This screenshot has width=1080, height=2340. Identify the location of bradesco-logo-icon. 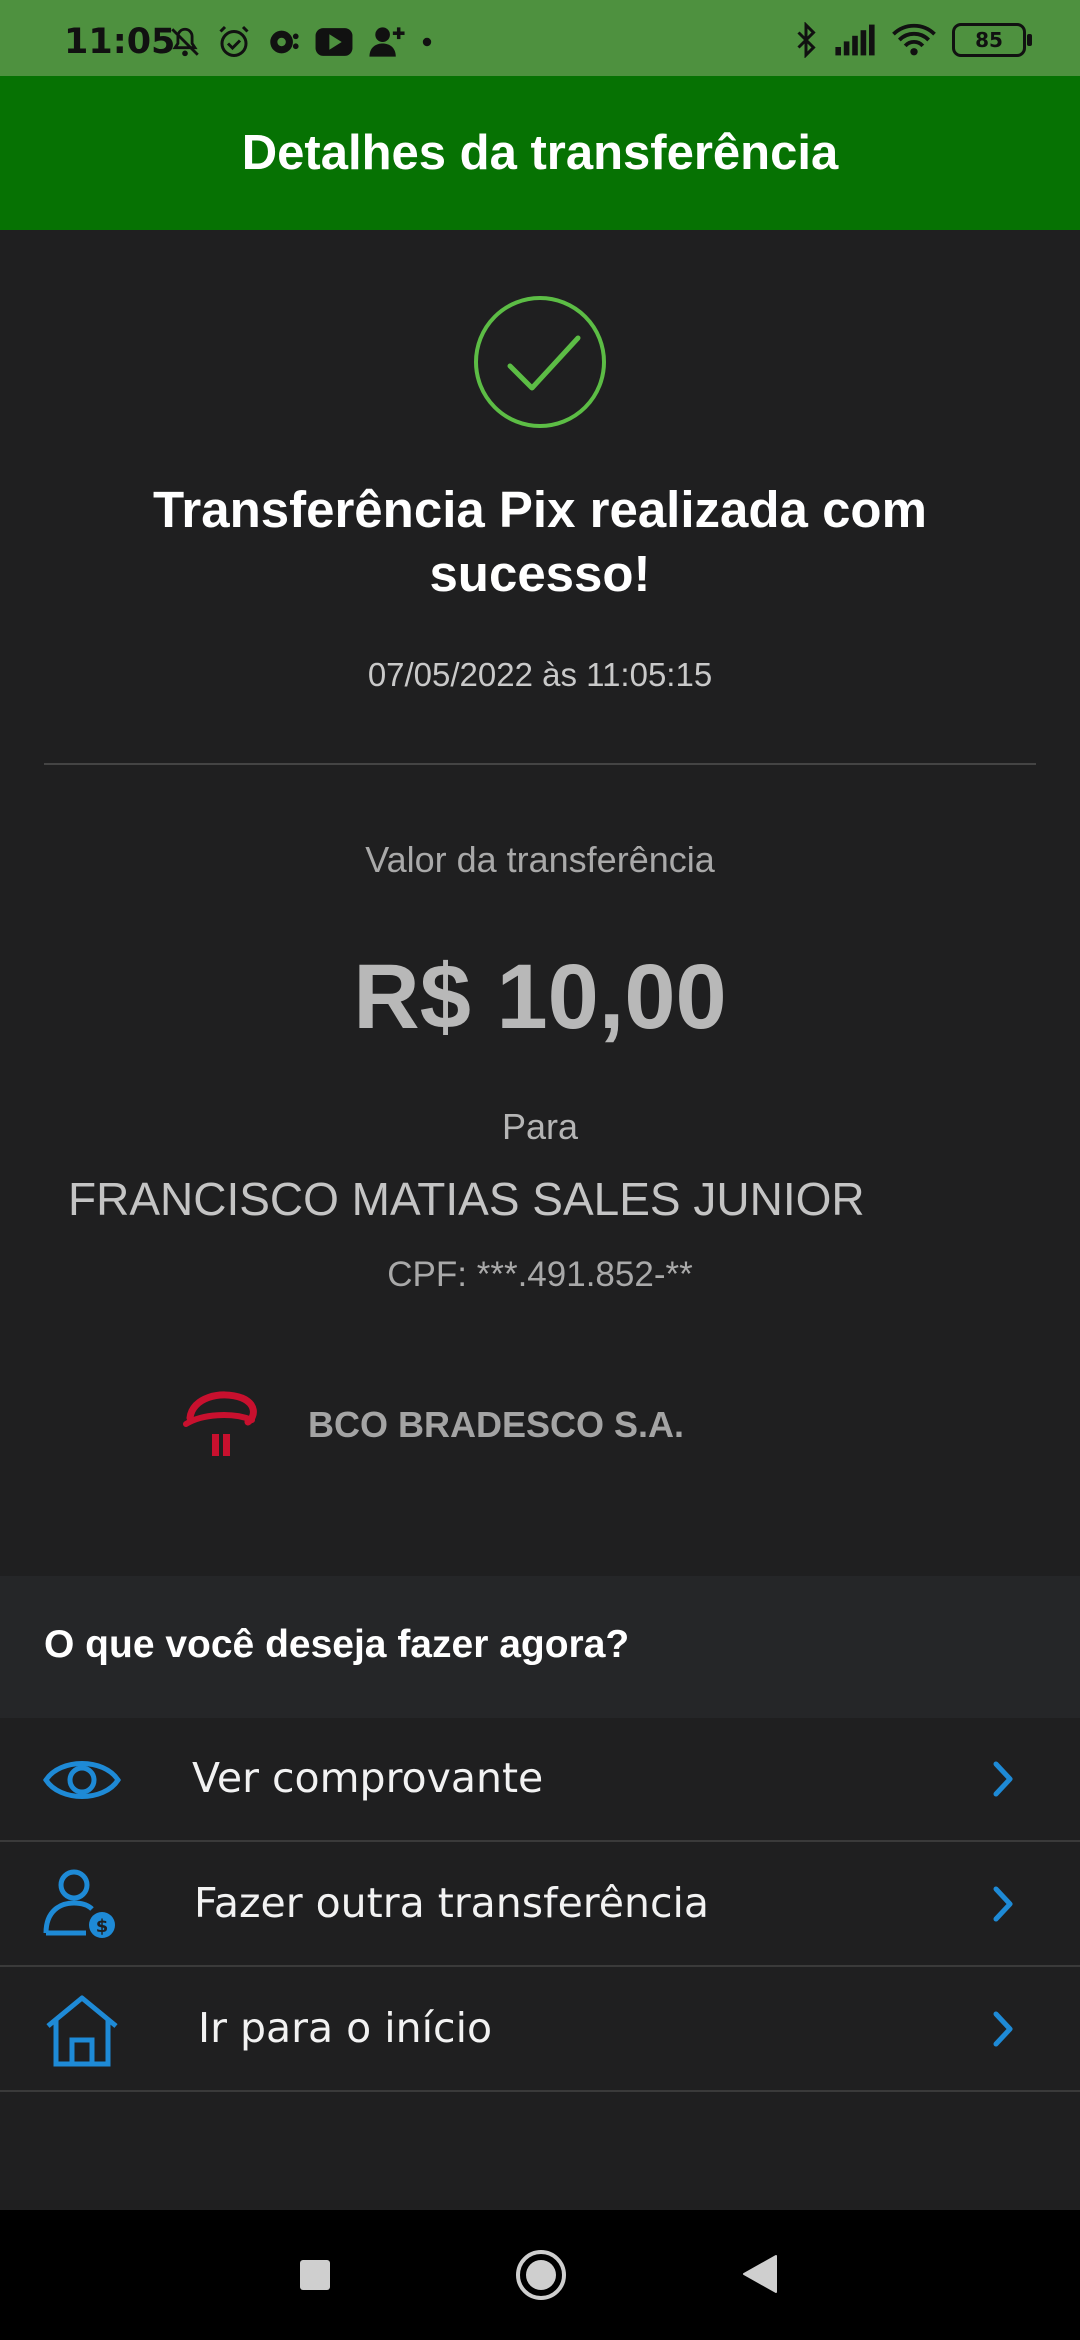
(220, 1423).